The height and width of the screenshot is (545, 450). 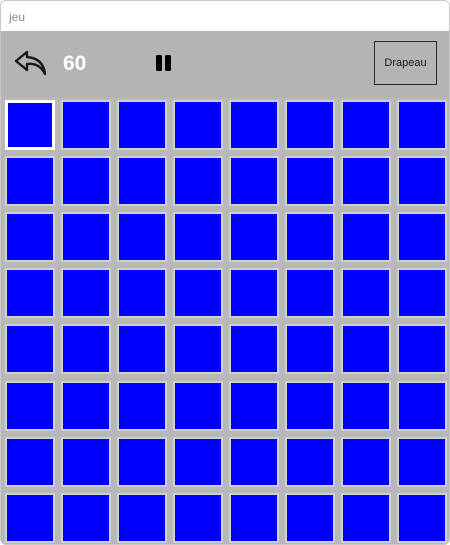 I want to click on toolbar: 60 Drapeau, so click(x=225, y=64).